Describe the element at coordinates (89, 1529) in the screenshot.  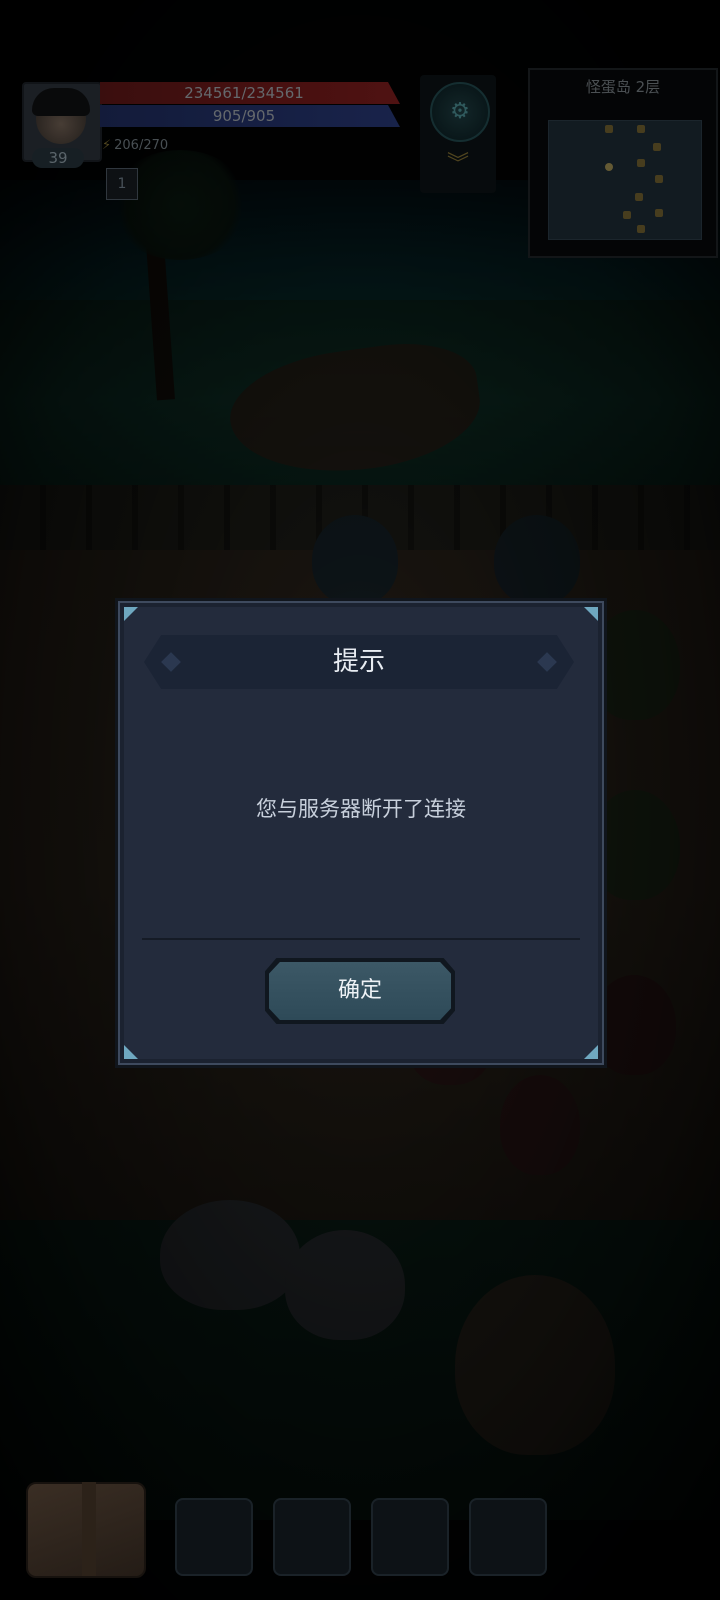
I see `backpack-strap` at that location.